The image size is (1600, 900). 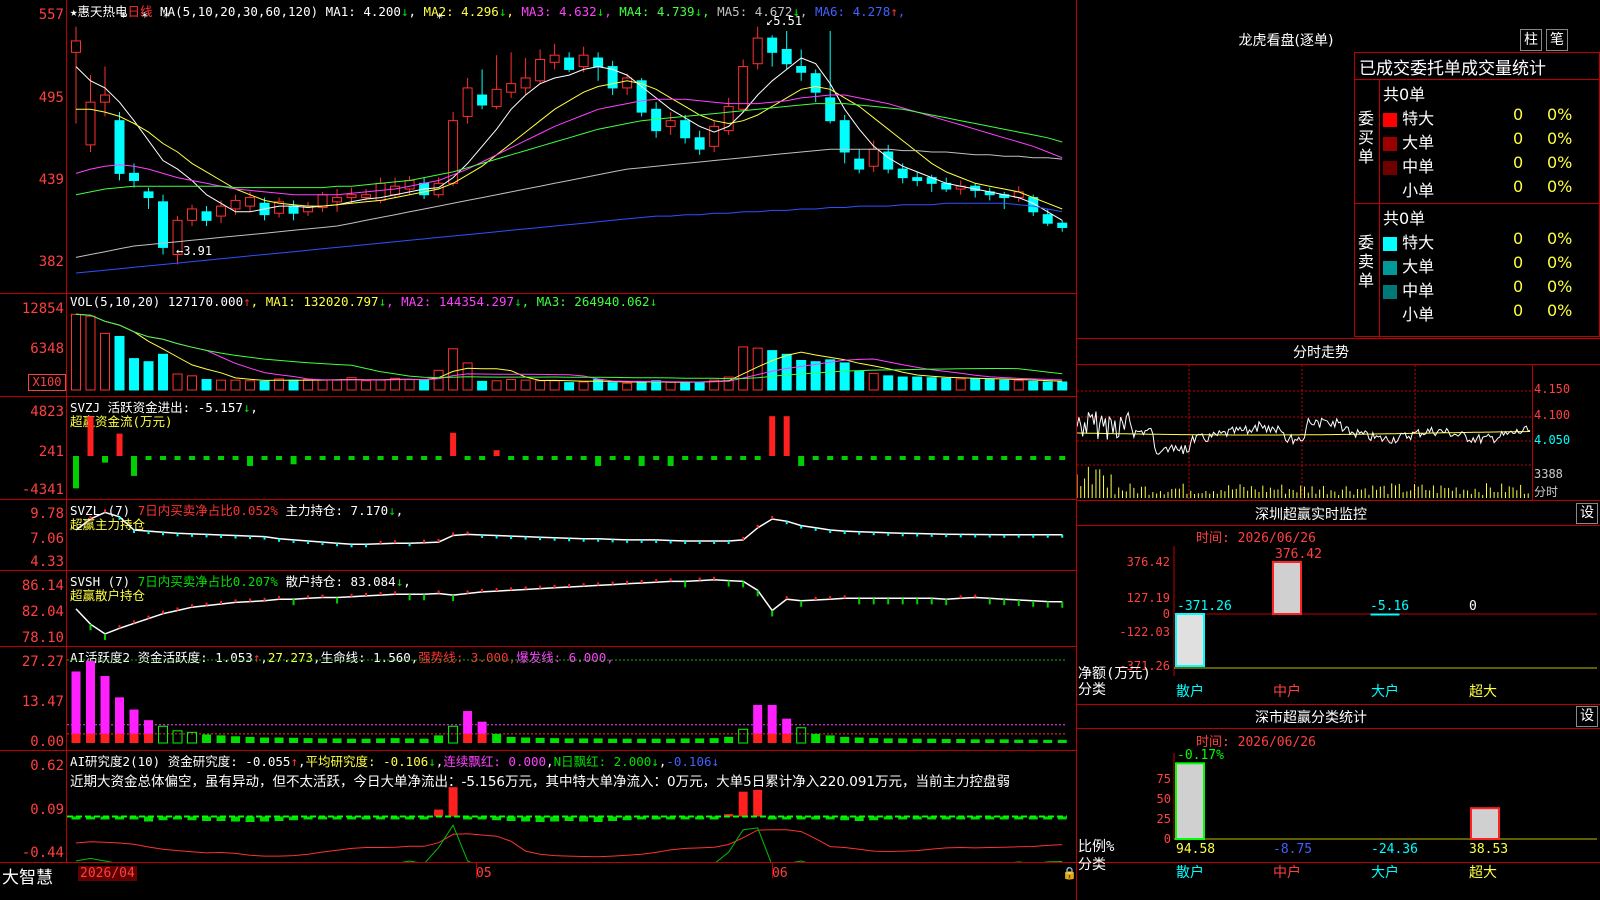 What do you see at coordinates (1491, 165) in the screenshot?
I see `order-row: 中单 0 0%` at bounding box center [1491, 165].